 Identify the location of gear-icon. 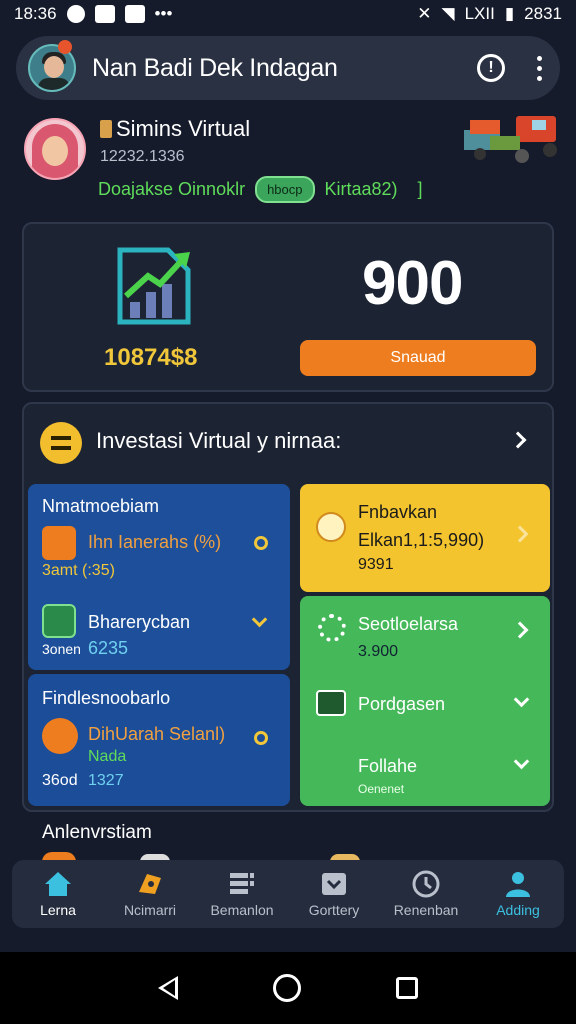
(332, 628).